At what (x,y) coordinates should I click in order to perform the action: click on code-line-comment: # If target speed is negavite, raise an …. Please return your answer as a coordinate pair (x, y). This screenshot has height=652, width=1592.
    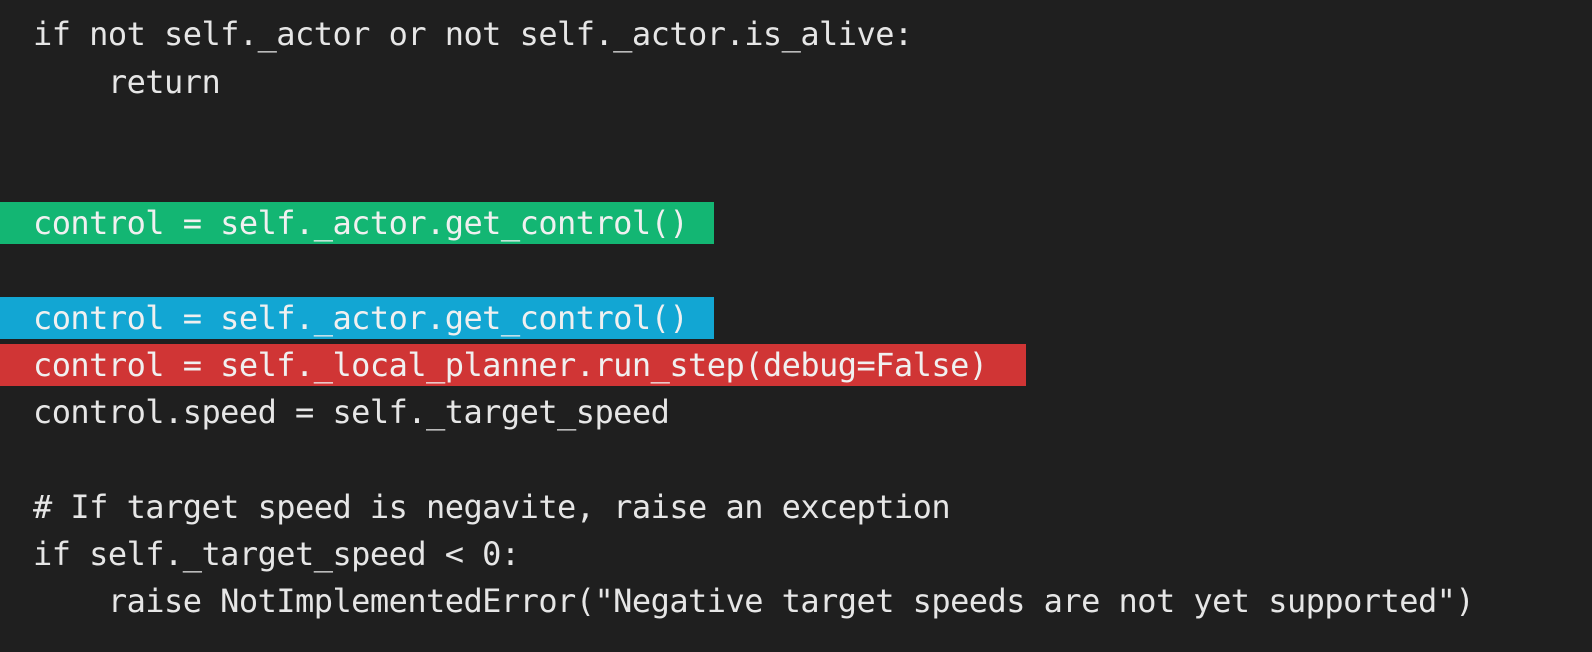
    Looking at the image, I should click on (475, 507).